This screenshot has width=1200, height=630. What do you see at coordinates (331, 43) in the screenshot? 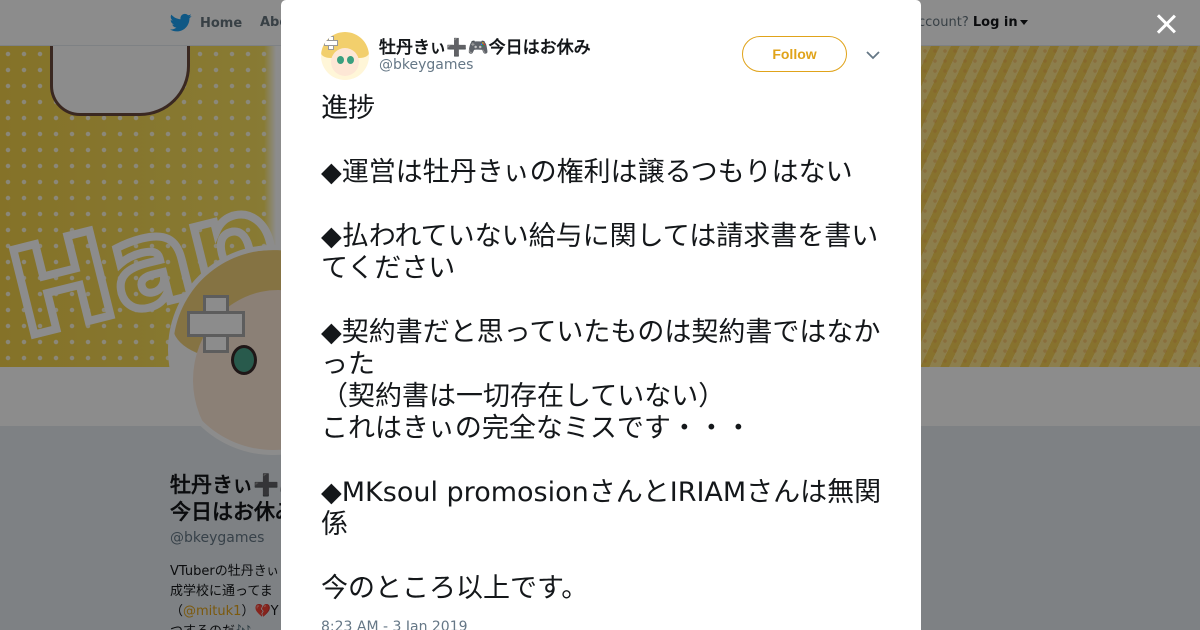
I see `dpad-icon` at bounding box center [331, 43].